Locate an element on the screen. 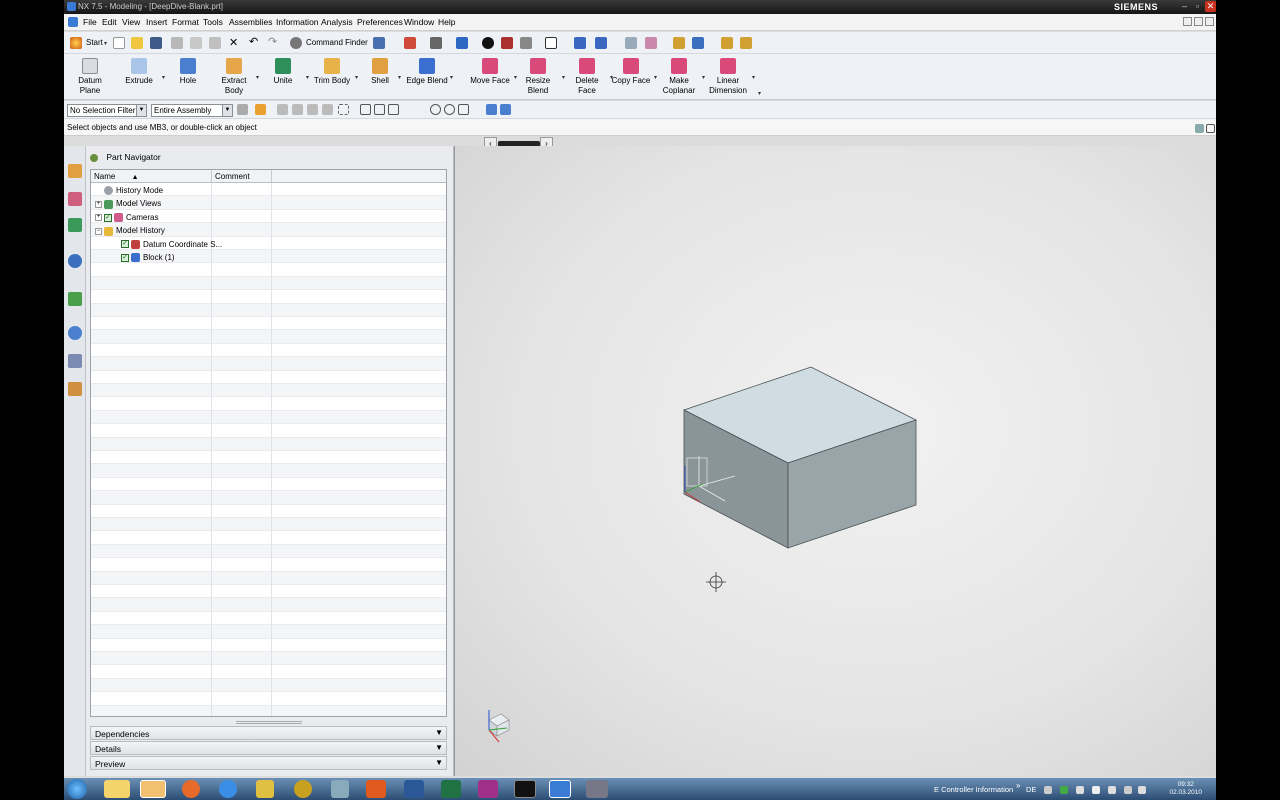 The height and width of the screenshot is (800, 1280). snap-endpoint-icon is located at coordinates (379, 109).